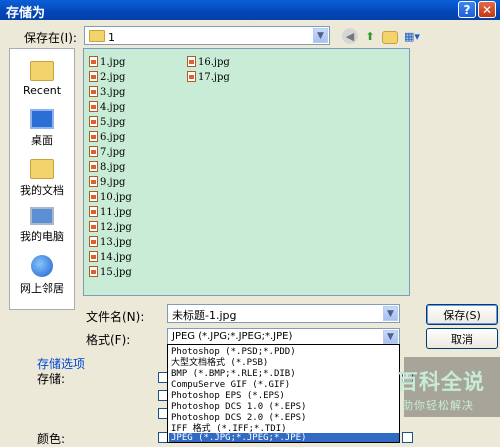 This screenshot has width=500, height=447. Describe the element at coordinates (42, 225) in the screenshot. I see `place-my-computer: 我的电脑` at that location.